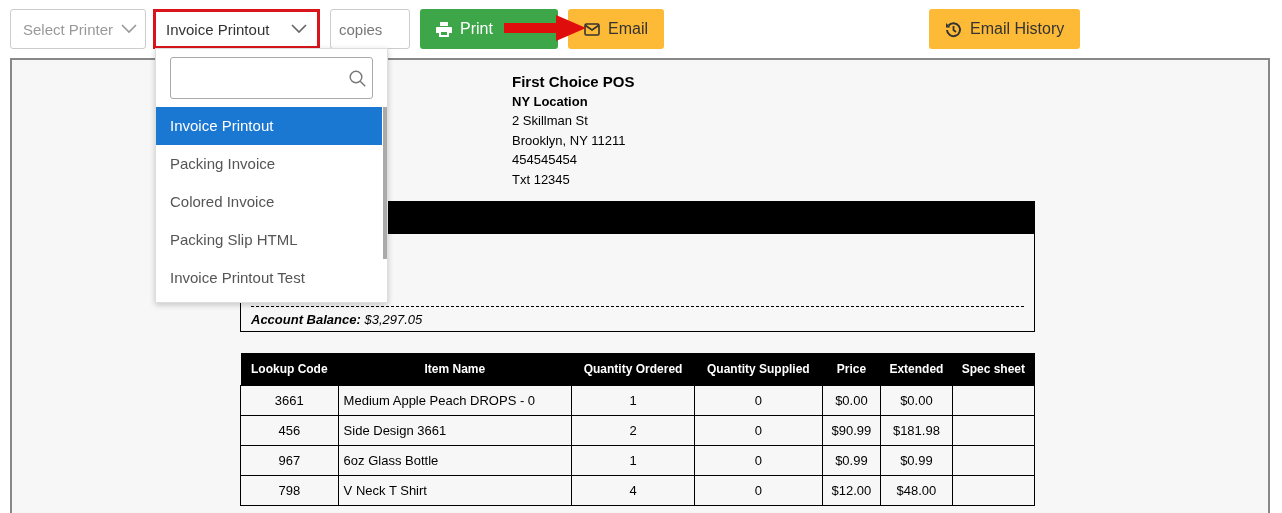 This screenshot has width=1282, height=513. I want to click on address-line: 454545454, so click(545, 160).